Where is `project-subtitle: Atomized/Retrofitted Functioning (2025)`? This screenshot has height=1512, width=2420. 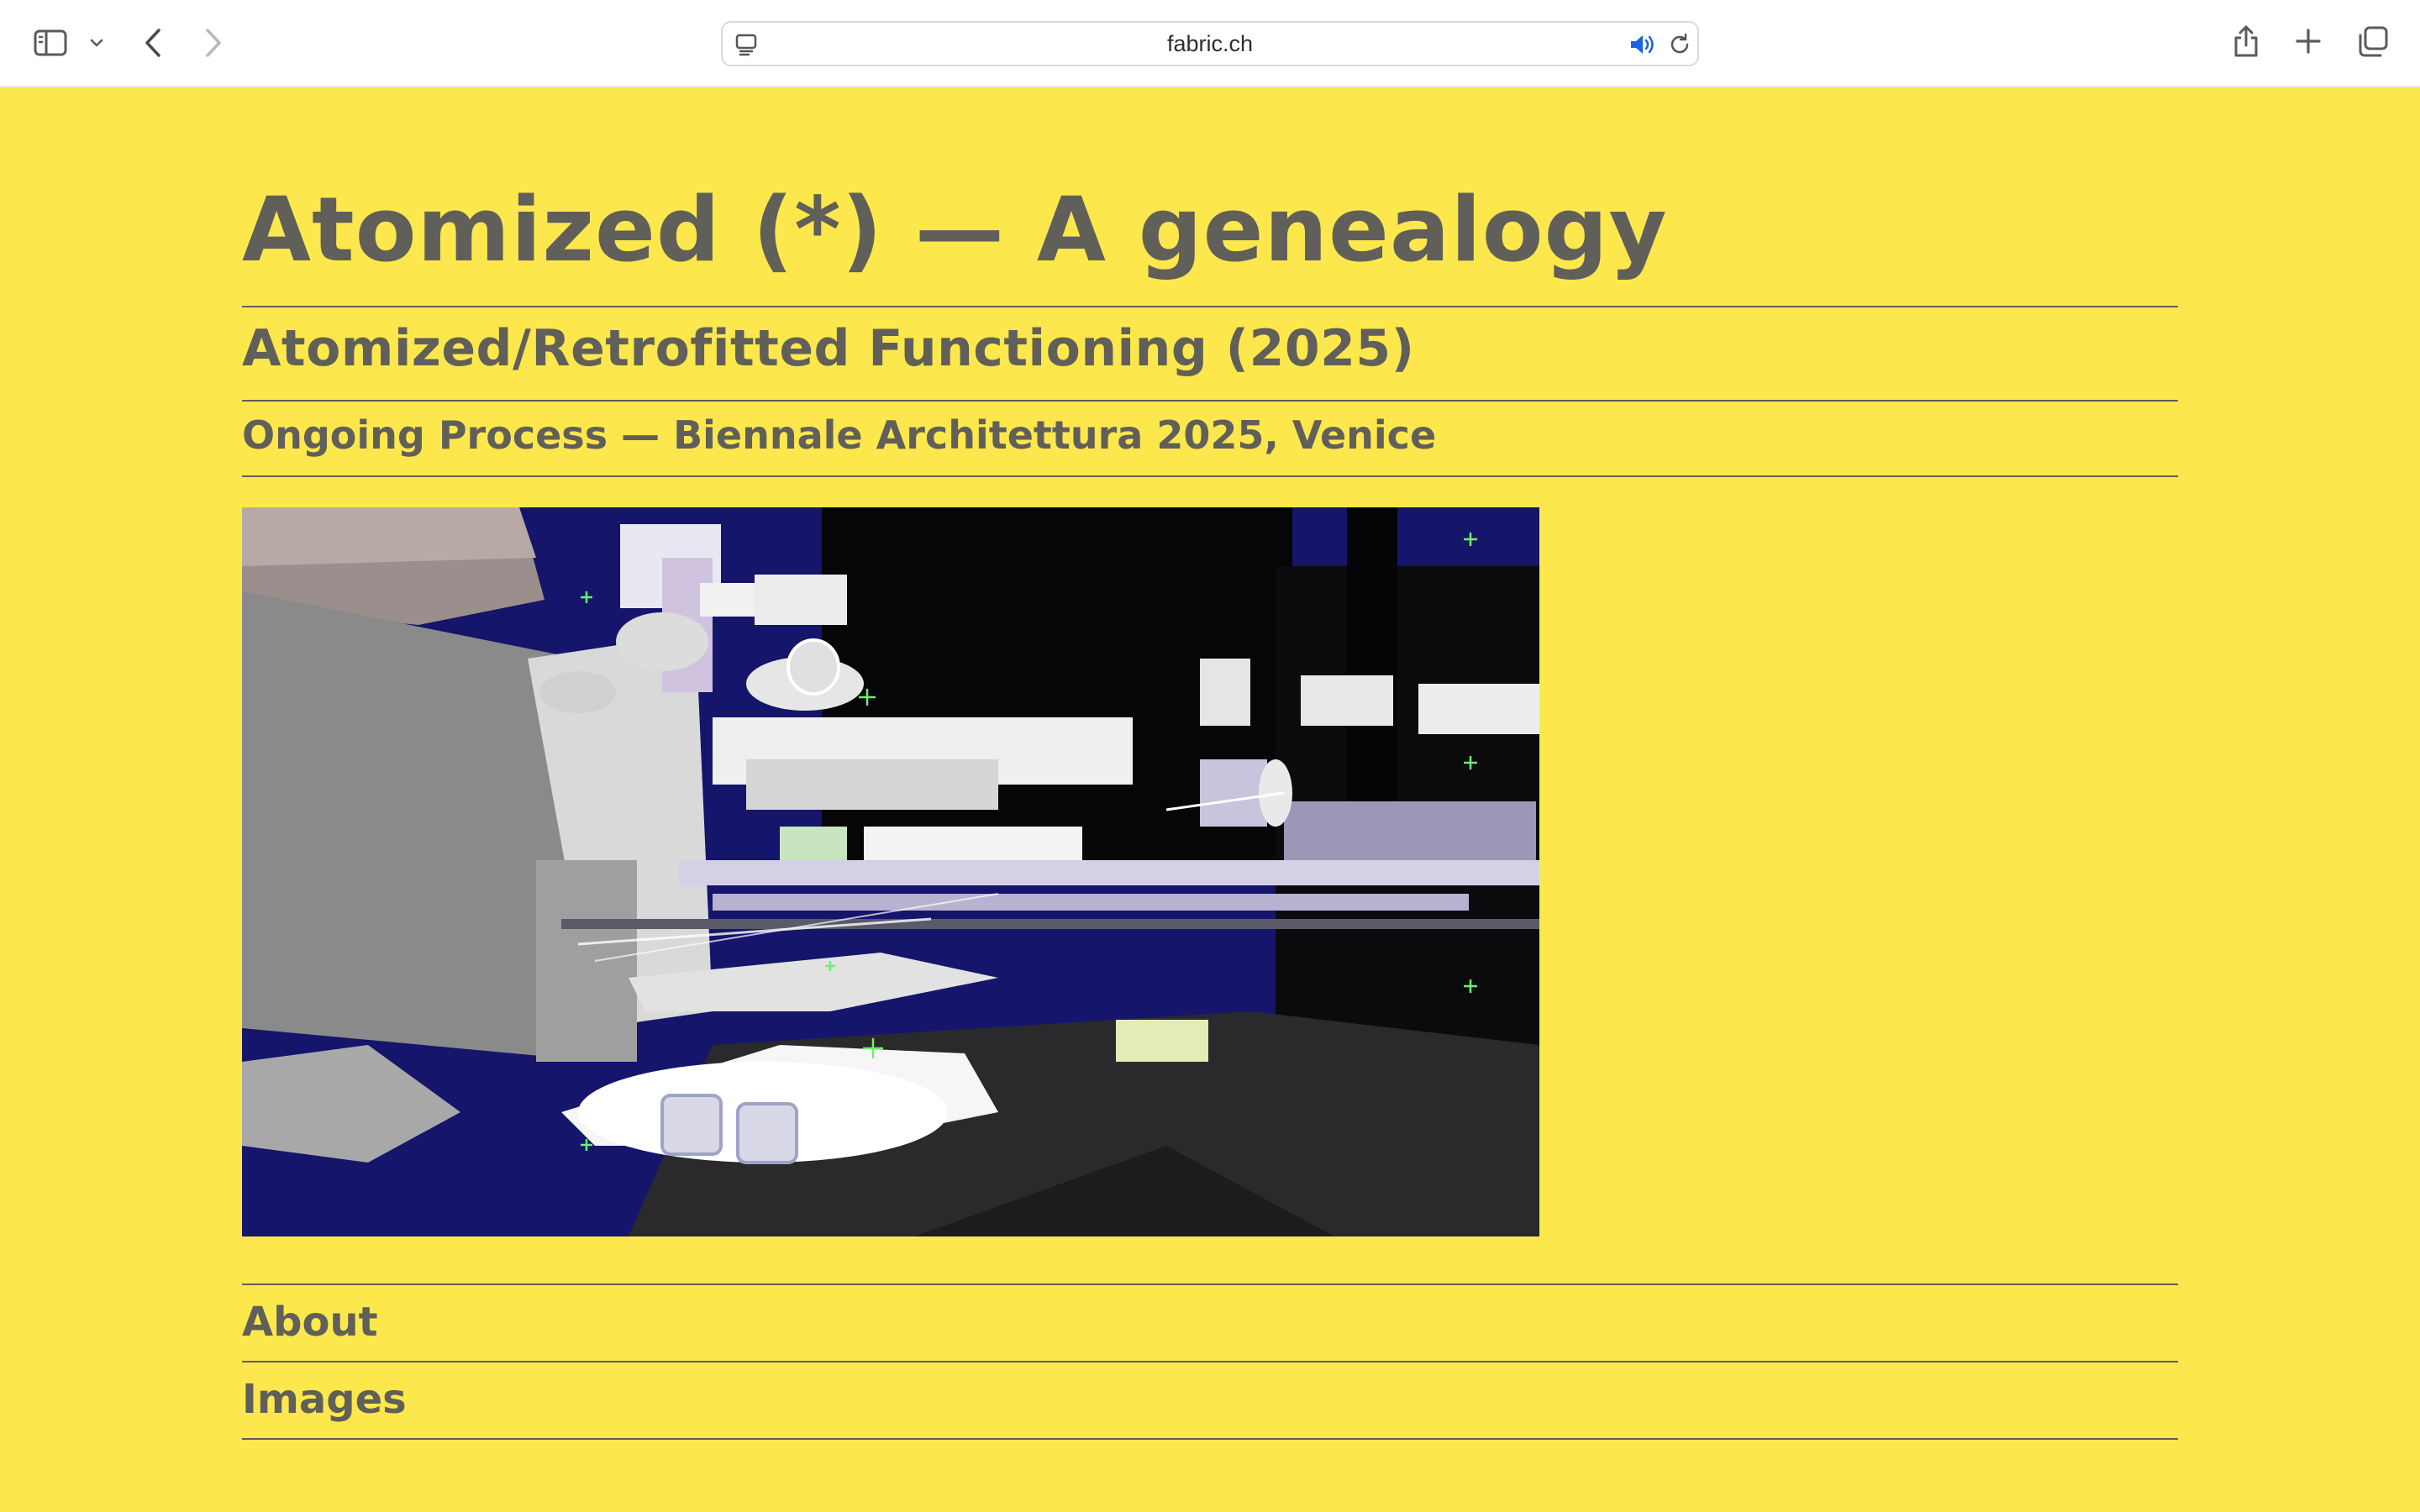
project-subtitle: Atomized/Retrofitted Functioning (2025) is located at coordinates (828, 348).